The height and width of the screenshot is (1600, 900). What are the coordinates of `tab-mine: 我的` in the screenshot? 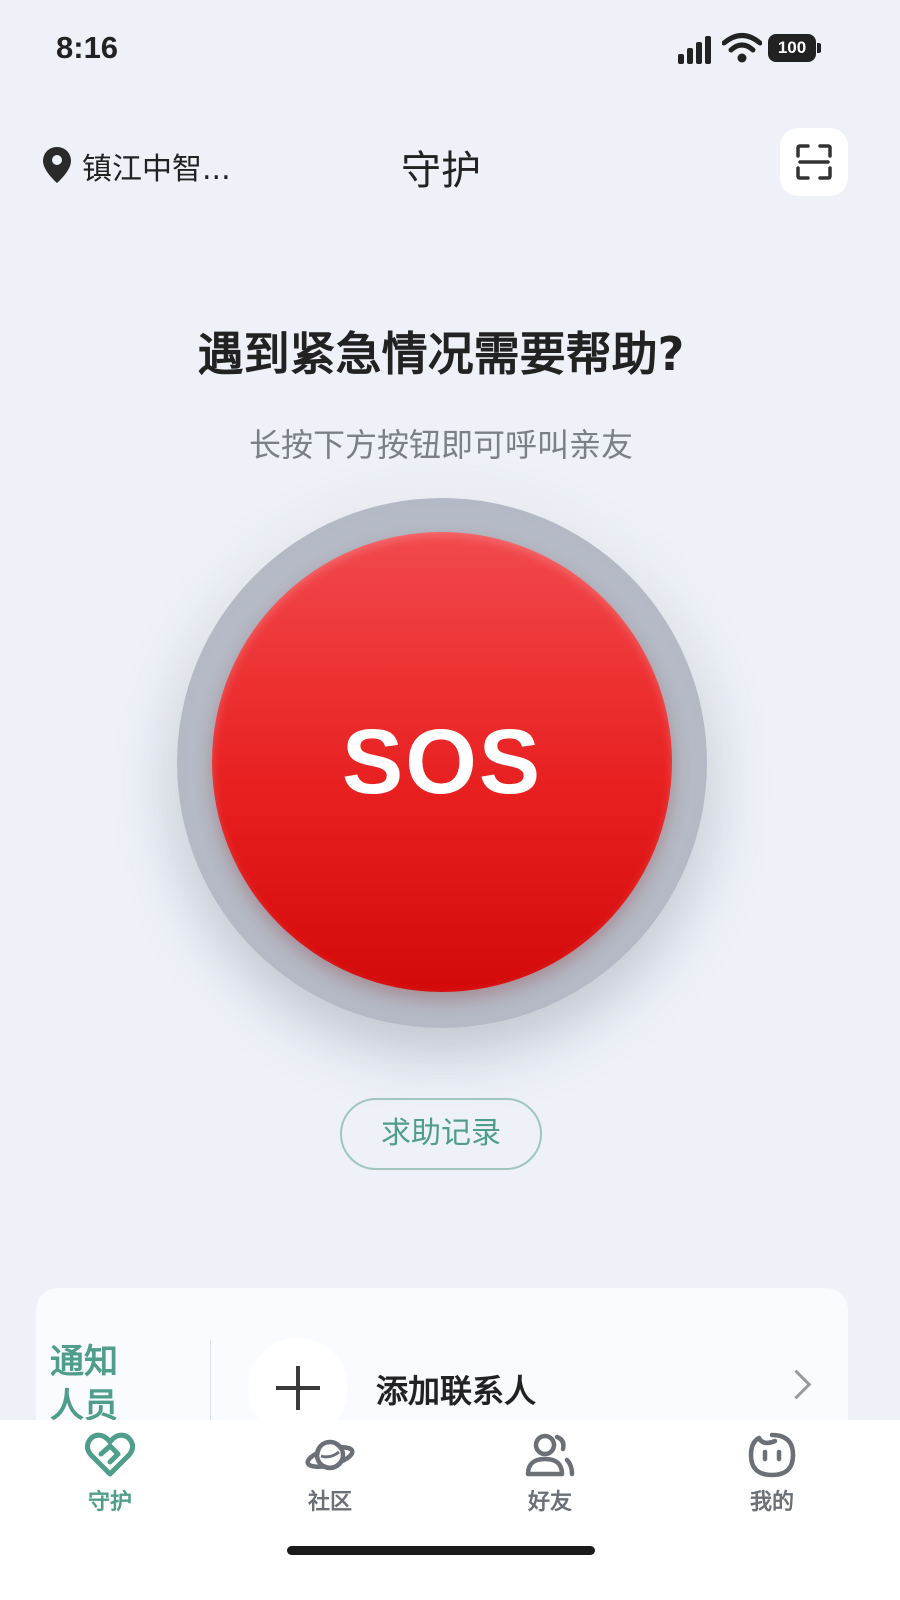 It's located at (772, 1474).